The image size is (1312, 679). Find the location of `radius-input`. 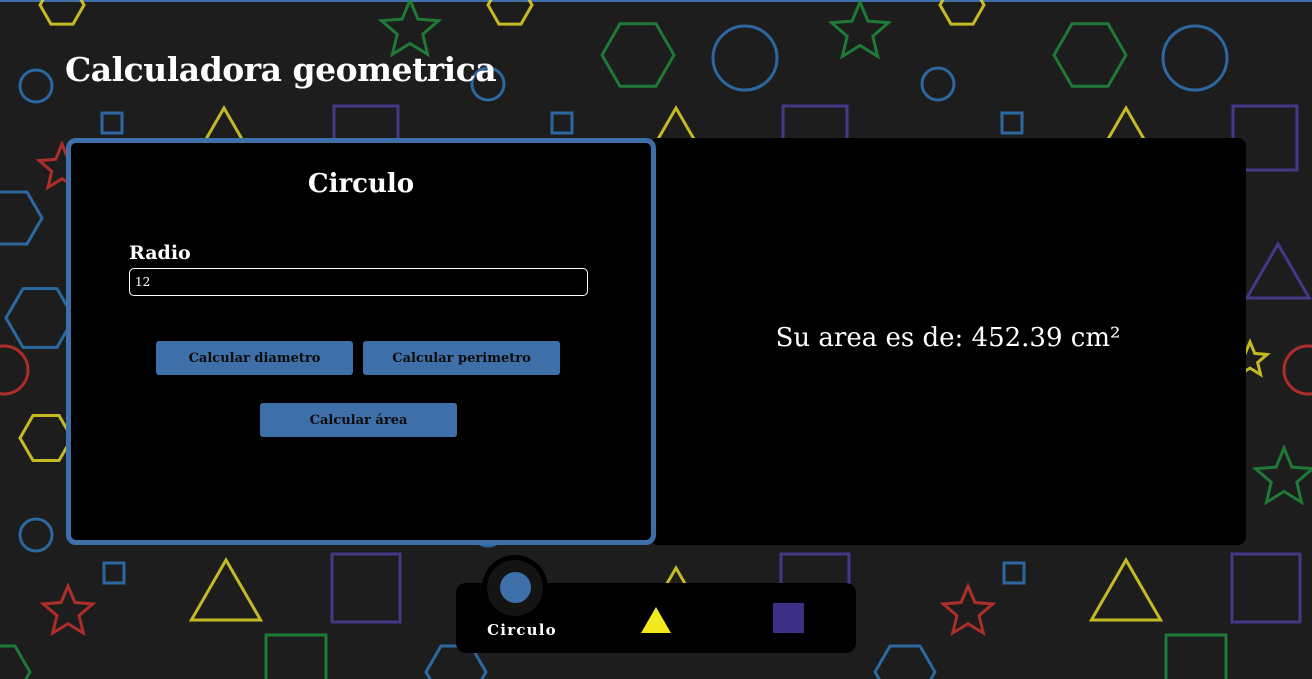

radius-input is located at coordinates (358, 282).